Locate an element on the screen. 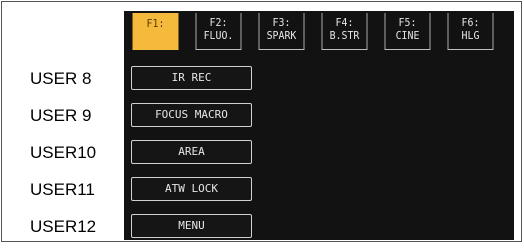  f4-key: F4: B.STR is located at coordinates (344, 31).